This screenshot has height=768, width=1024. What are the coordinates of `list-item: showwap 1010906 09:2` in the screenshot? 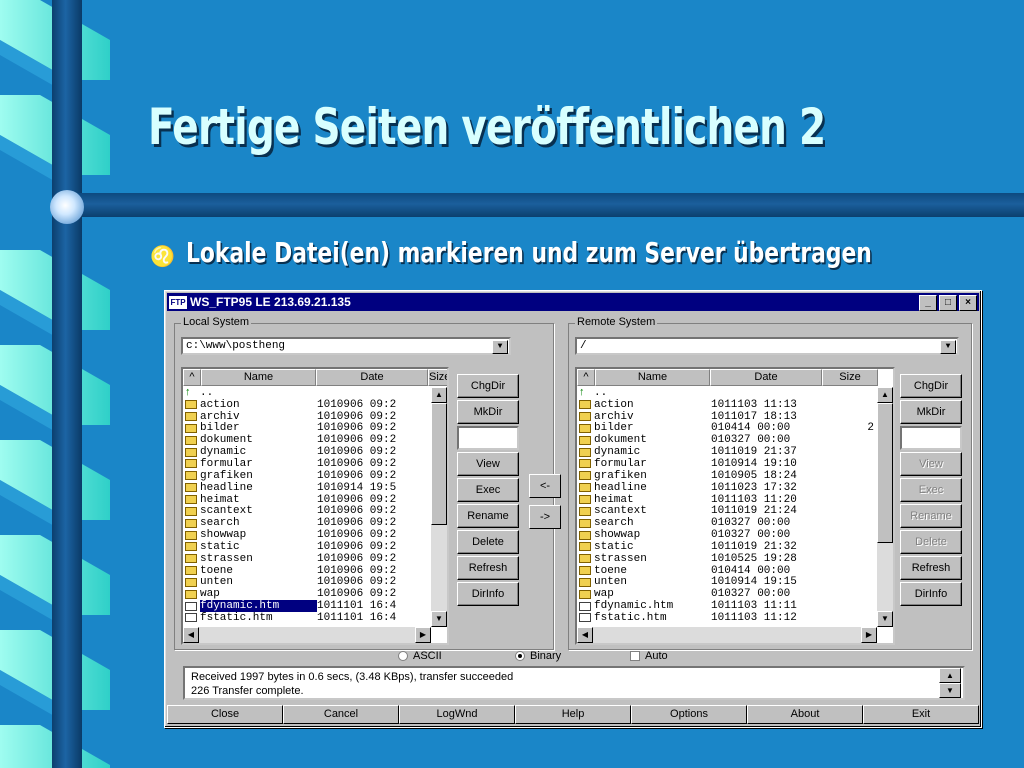 It's located at (306, 535).